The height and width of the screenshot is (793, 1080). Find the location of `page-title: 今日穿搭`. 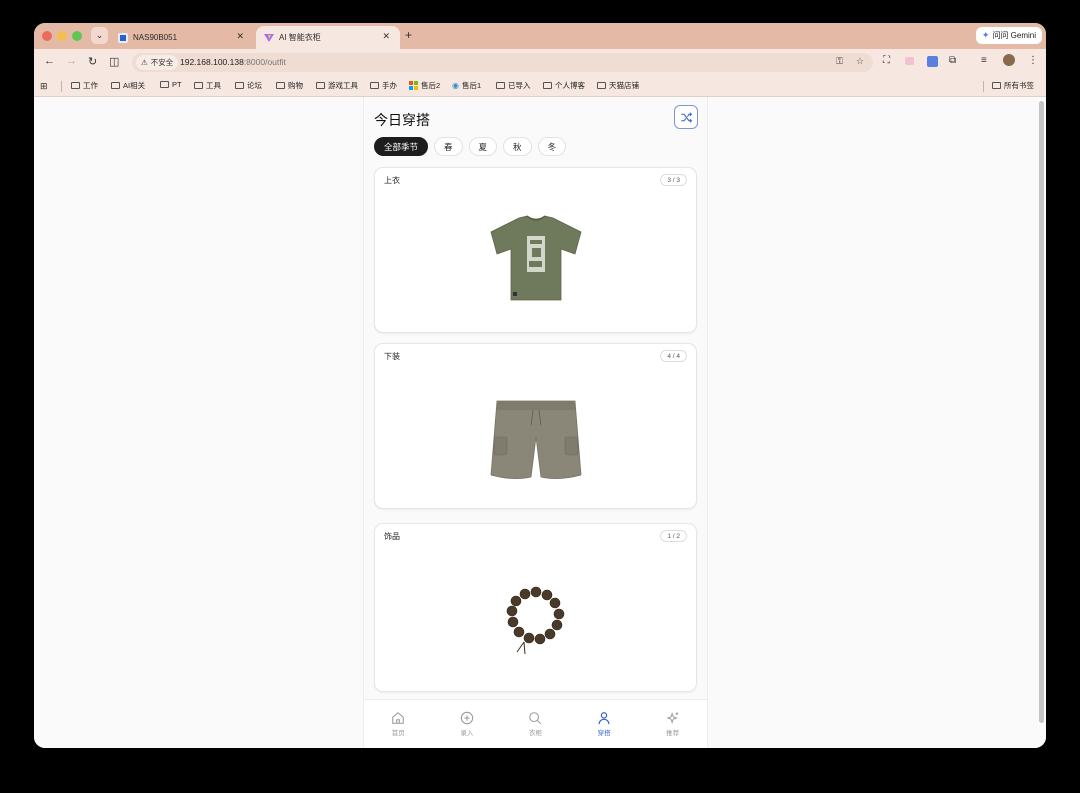

page-title: 今日穿搭 is located at coordinates (402, 121).